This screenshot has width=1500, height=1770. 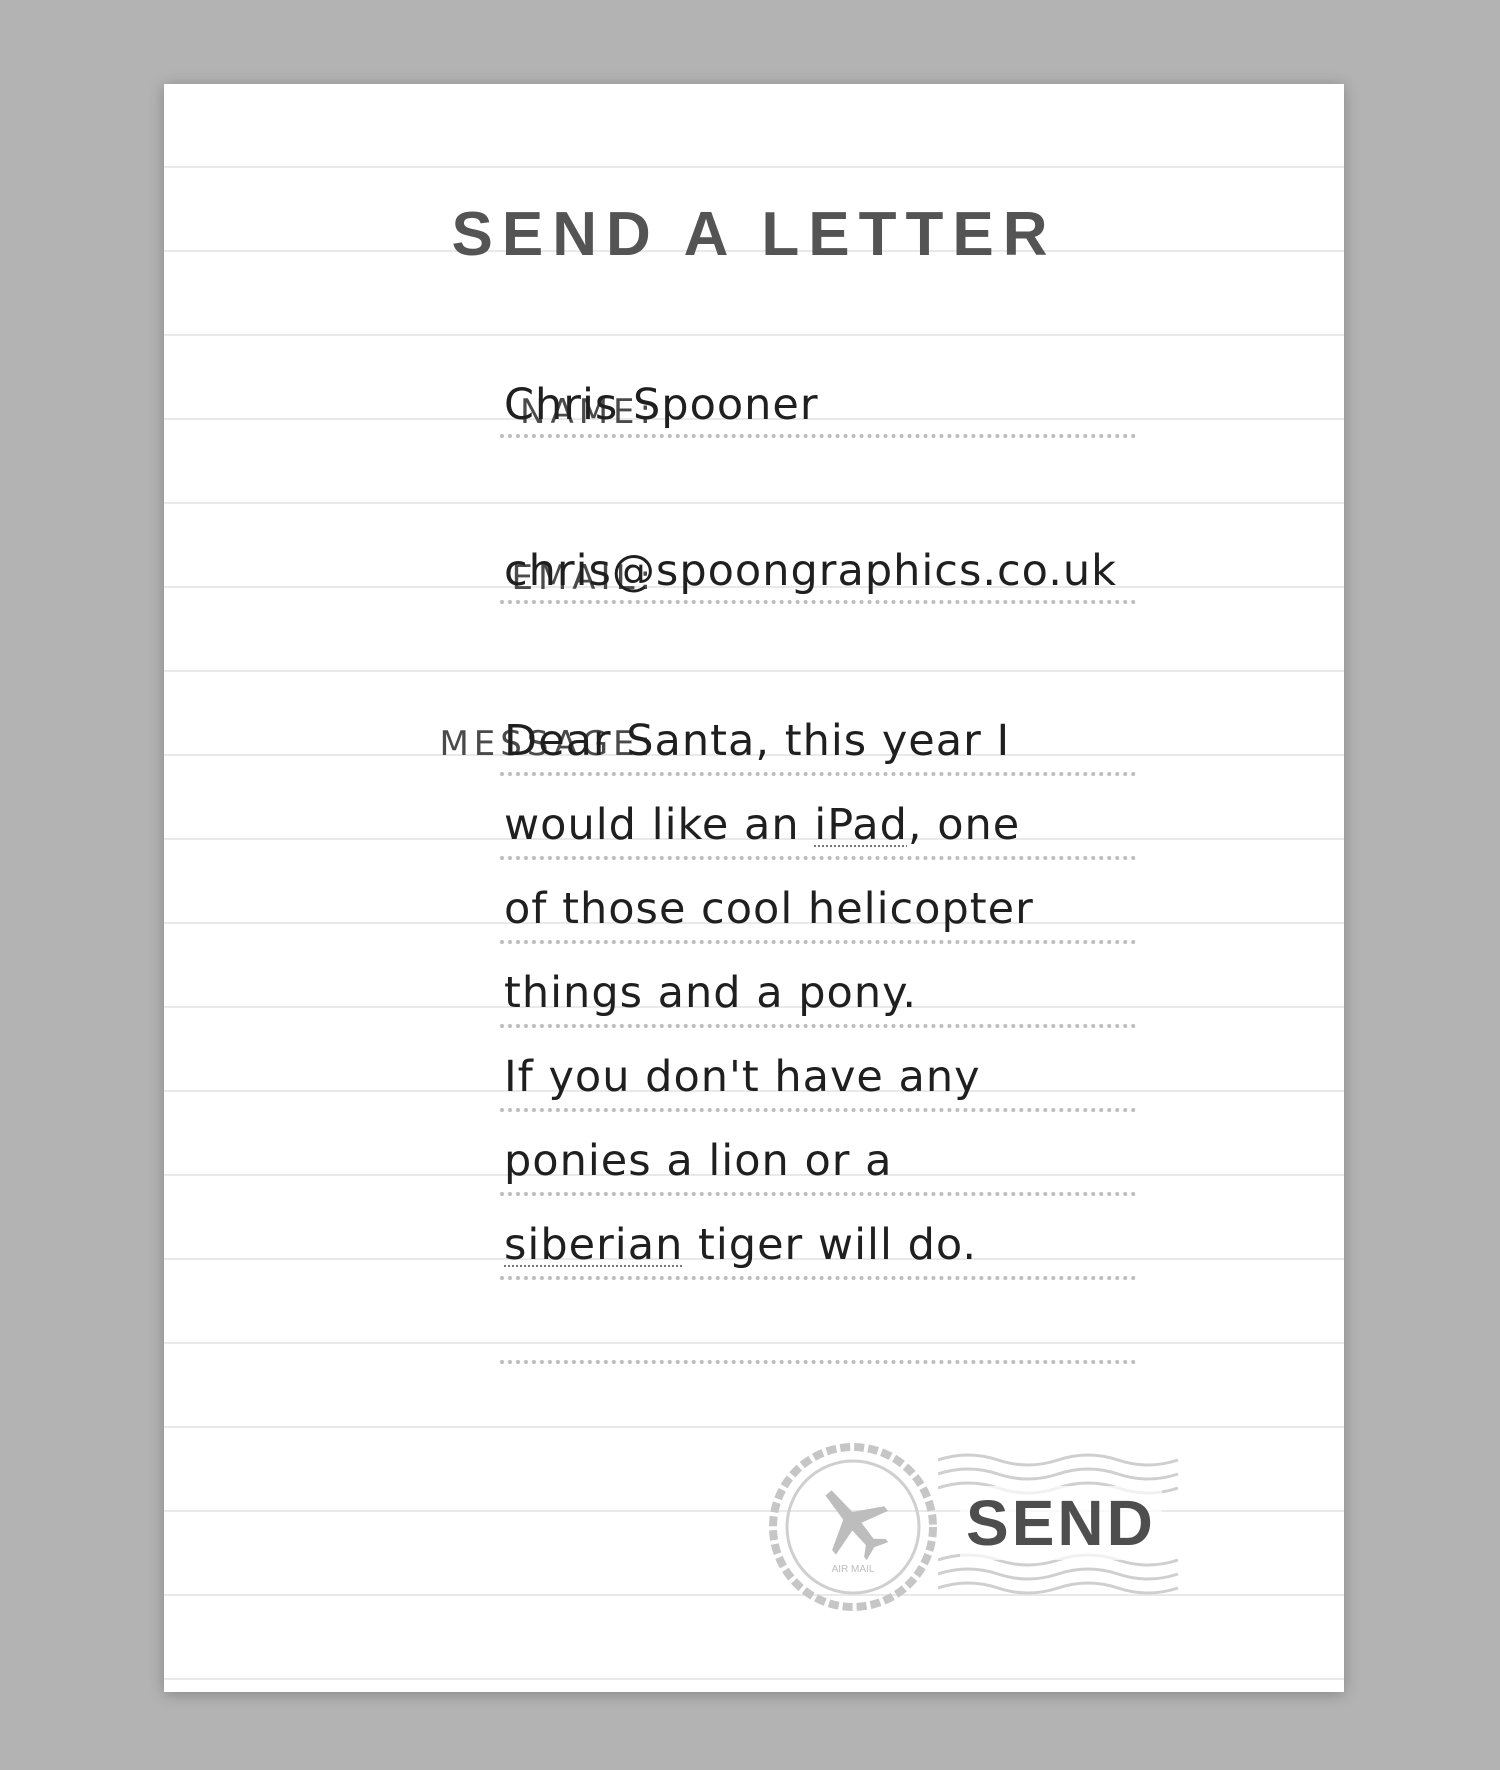 I want to click on message-text: of those cool helicopter, so click(x=769, y=909).